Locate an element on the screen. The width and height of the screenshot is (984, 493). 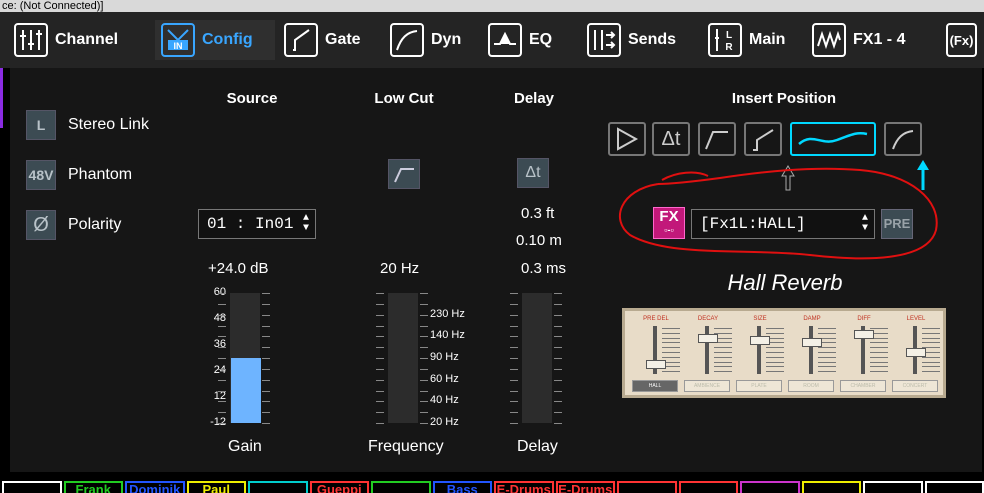
delay-label: Delay is located at coordinates (537, 446).